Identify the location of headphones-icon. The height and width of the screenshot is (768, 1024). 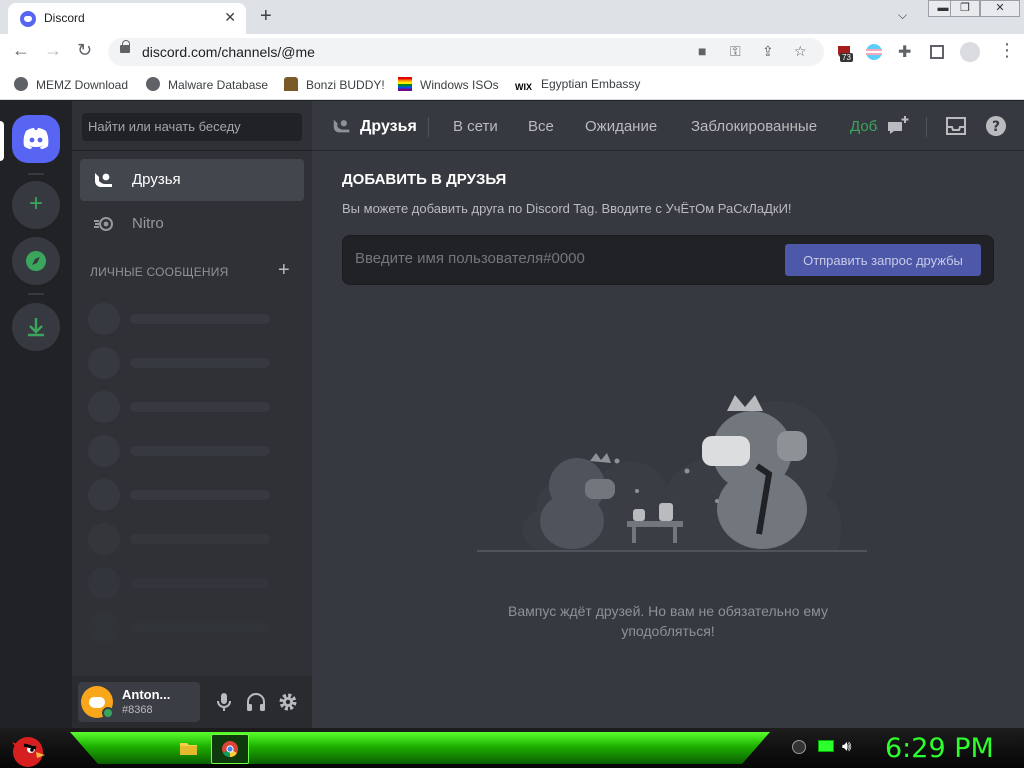
(256, 702).